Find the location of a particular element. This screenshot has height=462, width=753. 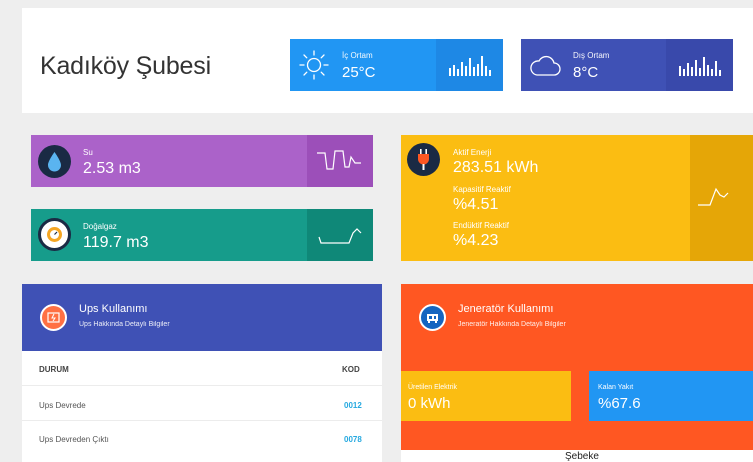

indoor-temperature: 25°C is located at coordinates (359, 72).